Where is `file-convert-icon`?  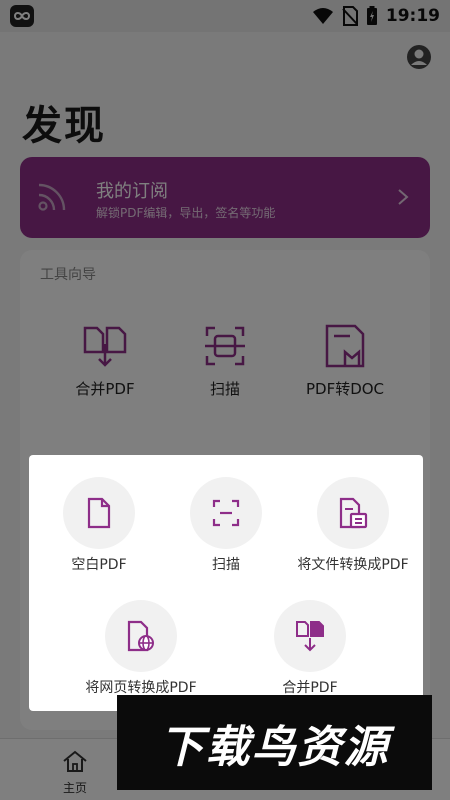
file-convert-icon is located at coordinates (353, 513).